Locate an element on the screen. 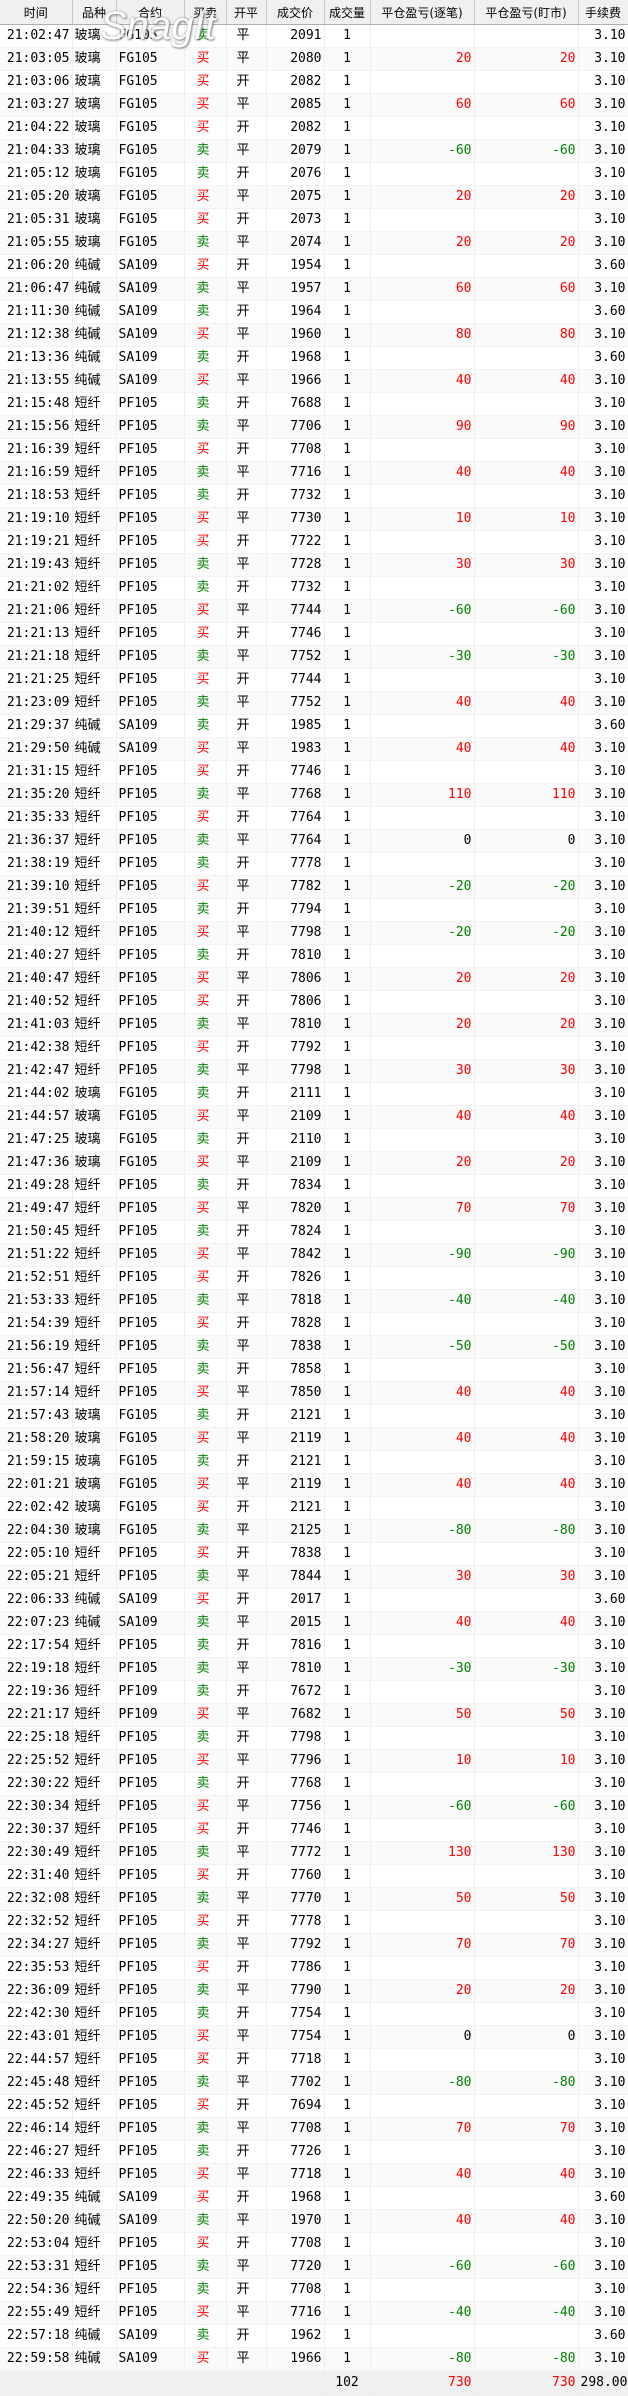 The width and height of the screenshot is (628, 2396). table-row: 22:45:52 短纤 PF105 买开 7694 1 3.10 is located at coordinates (314, 2106).